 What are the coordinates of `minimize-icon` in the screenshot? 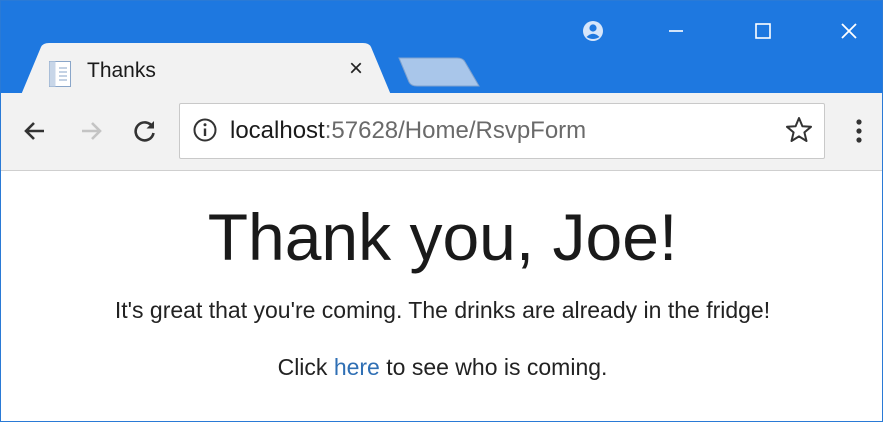 It's located at (676, 31).